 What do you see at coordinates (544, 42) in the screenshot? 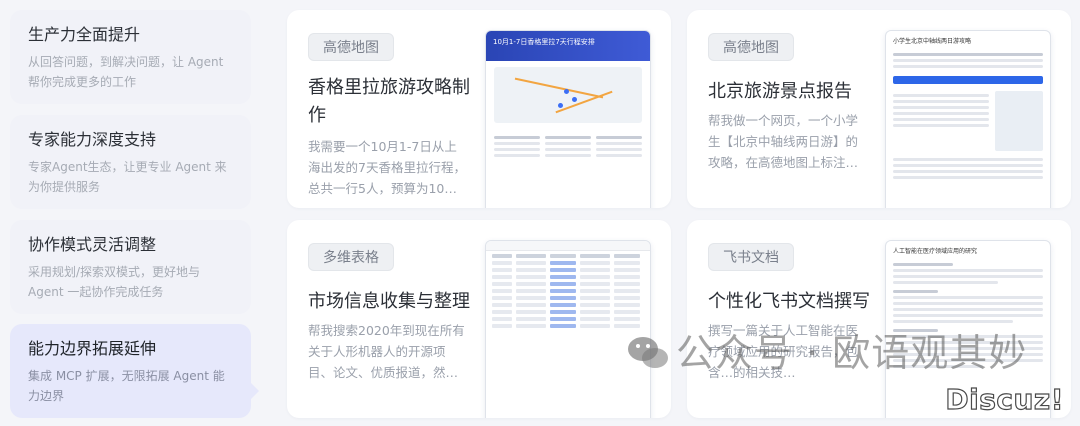
I see `preview-title: 10月1-7日香格里拉7天行程安排` at bounding box center [544, 42].